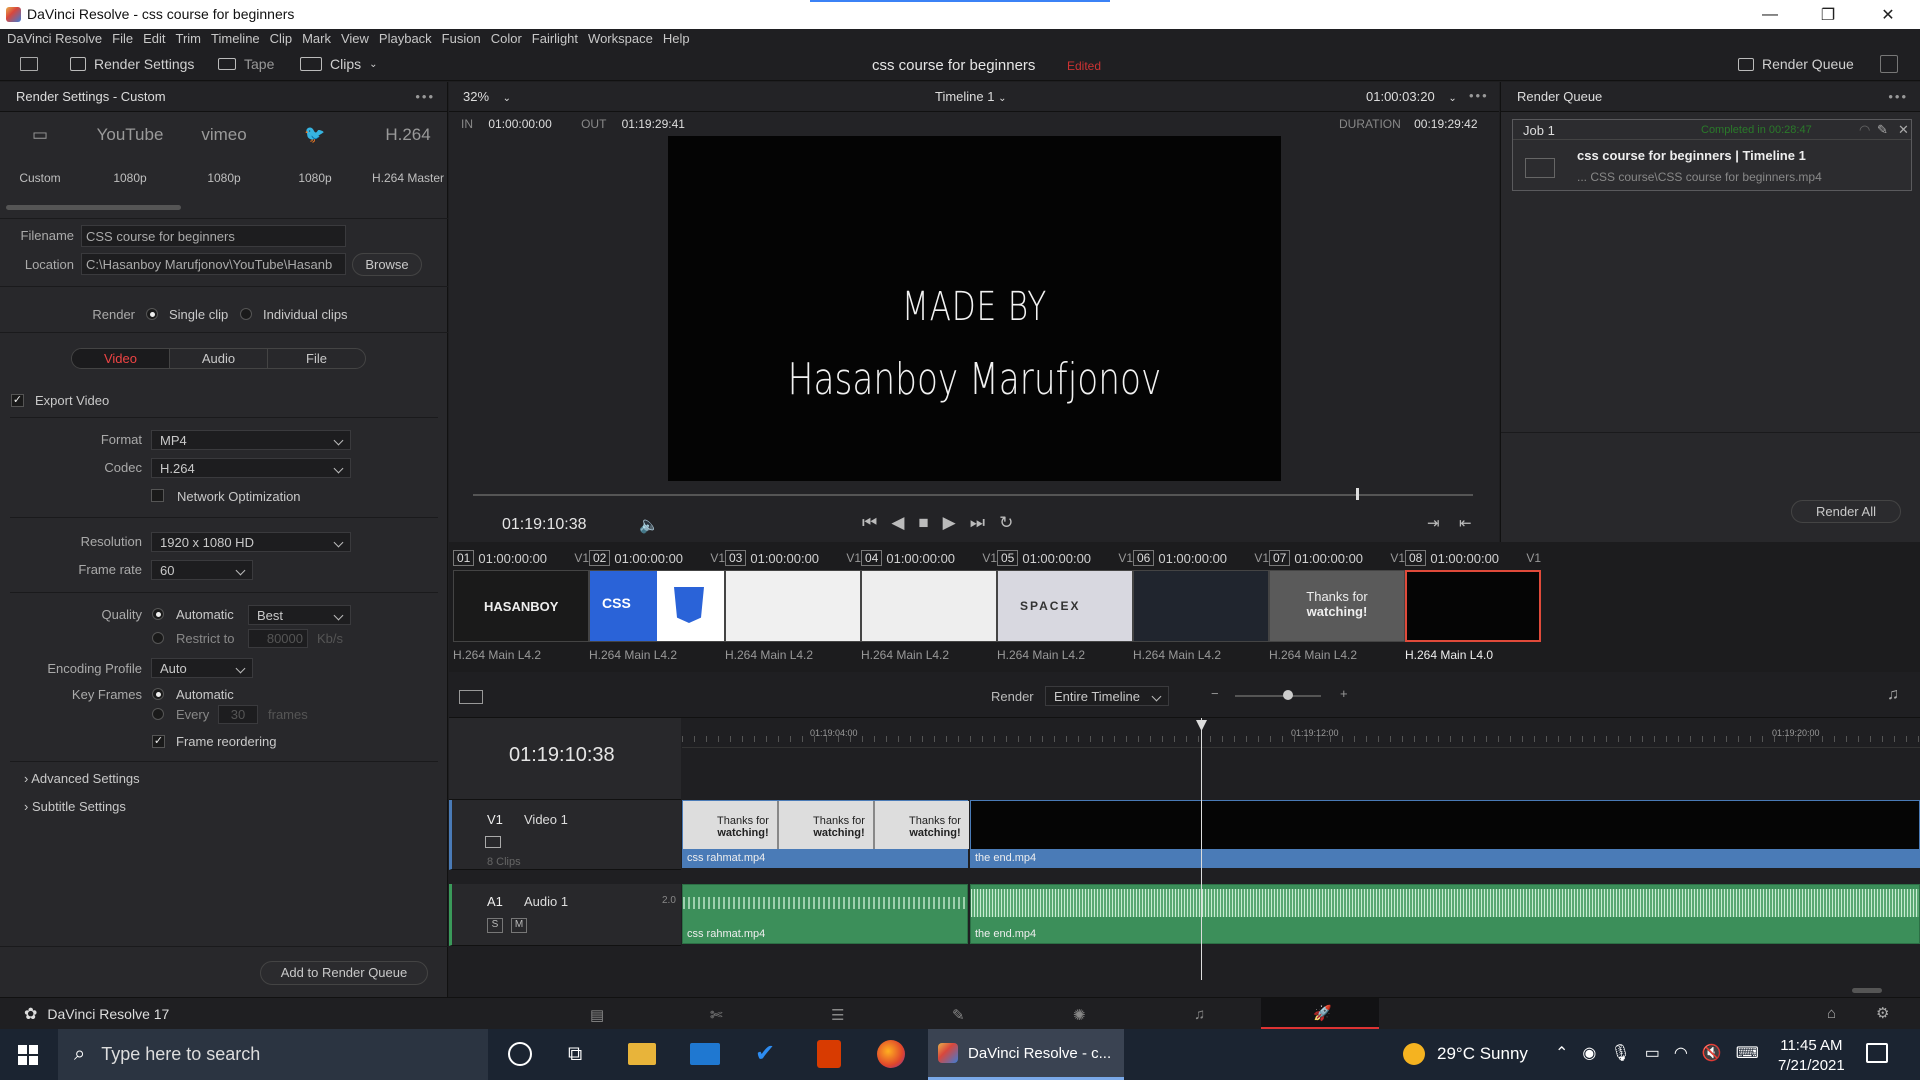  I want to click on monitor-icon, so click(29, 64).